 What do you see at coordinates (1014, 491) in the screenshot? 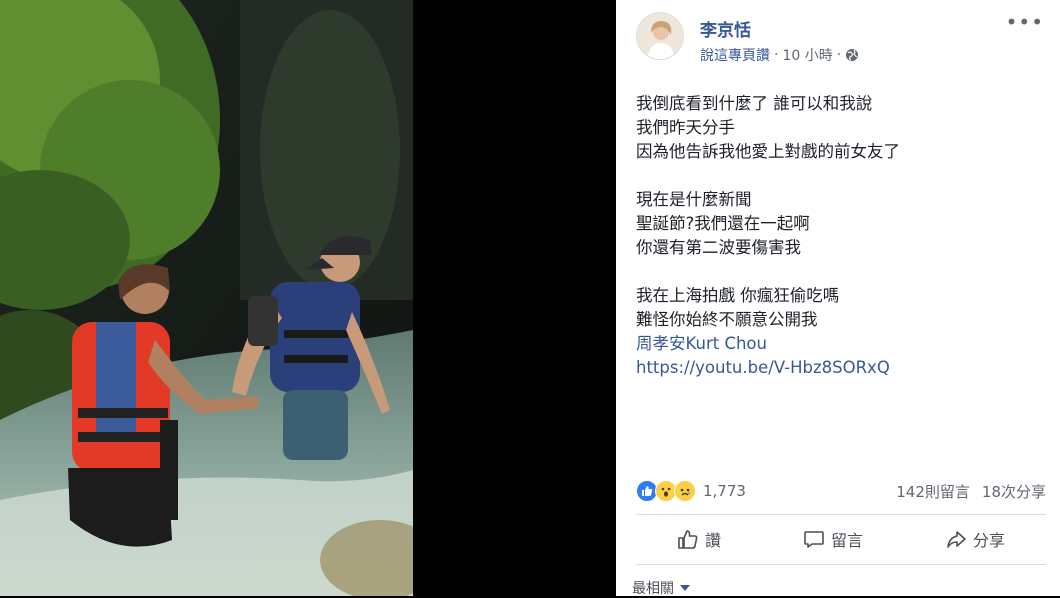
I see `share-count: 18次分享` at bounding box center [1014, 491].